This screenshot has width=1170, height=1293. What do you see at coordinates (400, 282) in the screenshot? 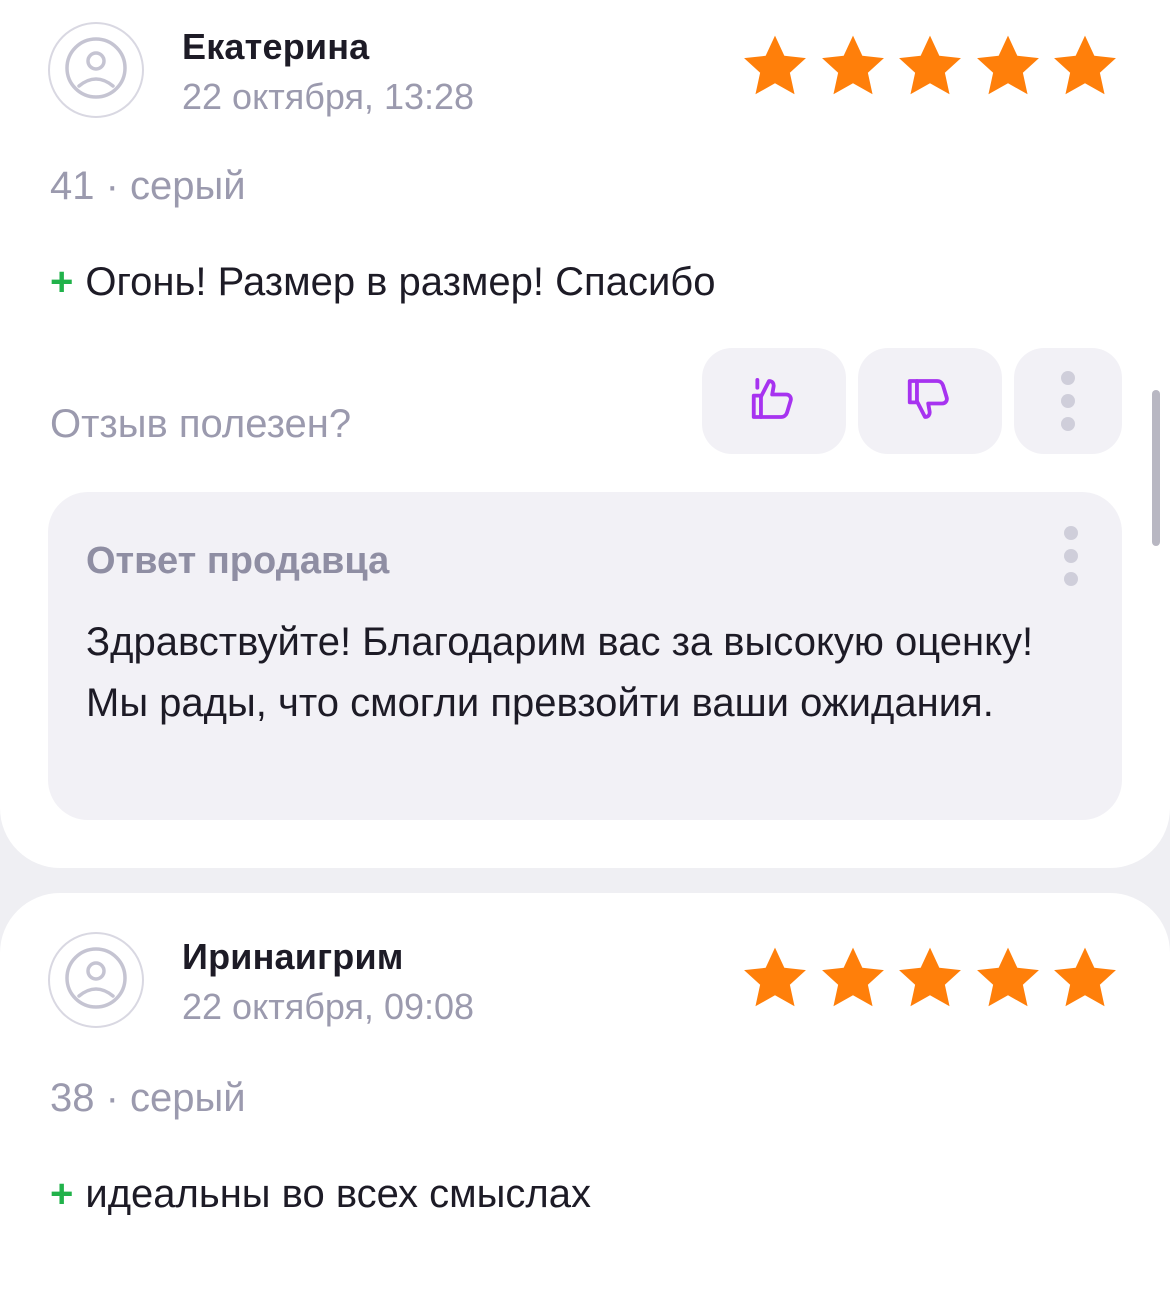
I see `review-pros-text: Огонь! Размер в размер! Спасибо` at bounding box center [400, 282].